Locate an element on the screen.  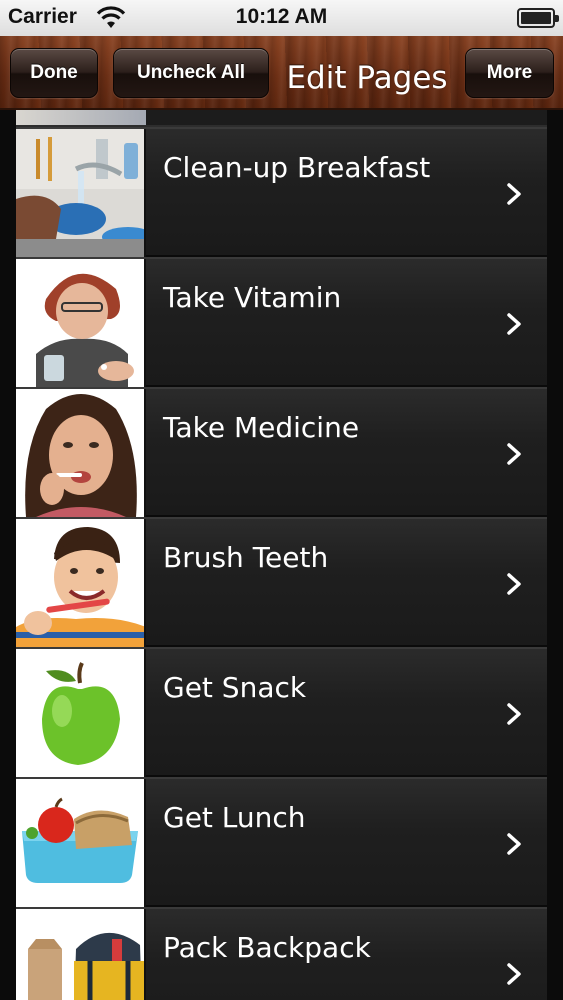
battery-icon is located at coordinates (538, 18).